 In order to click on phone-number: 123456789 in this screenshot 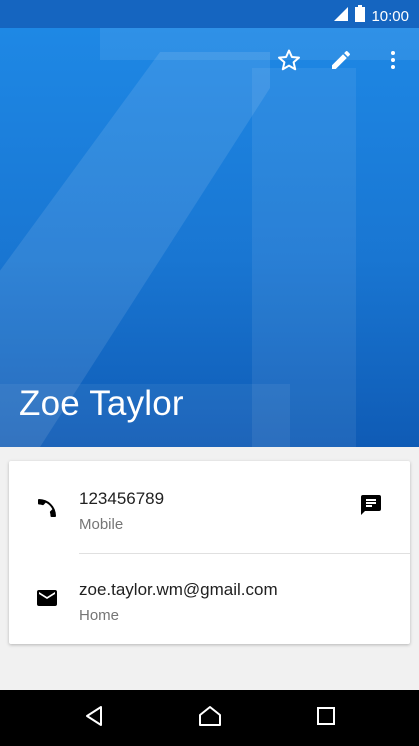, I will do `click(122, 498)`.